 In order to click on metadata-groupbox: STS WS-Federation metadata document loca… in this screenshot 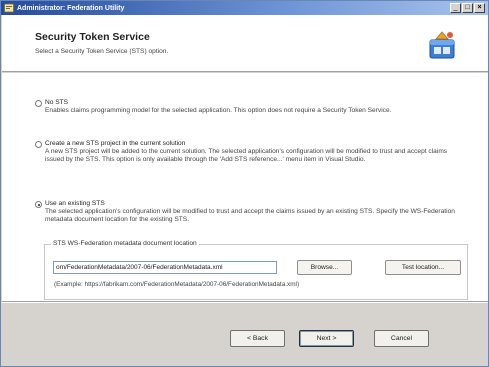, I will do `click(256, 270)`.